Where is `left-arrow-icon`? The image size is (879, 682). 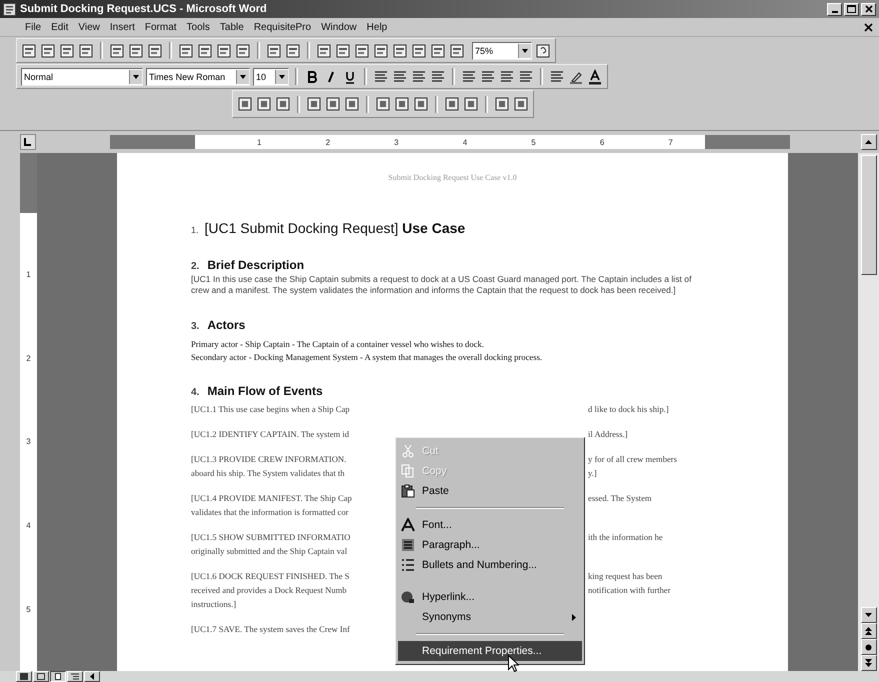
left-arrow-icon is located at coordinates (92, 676).